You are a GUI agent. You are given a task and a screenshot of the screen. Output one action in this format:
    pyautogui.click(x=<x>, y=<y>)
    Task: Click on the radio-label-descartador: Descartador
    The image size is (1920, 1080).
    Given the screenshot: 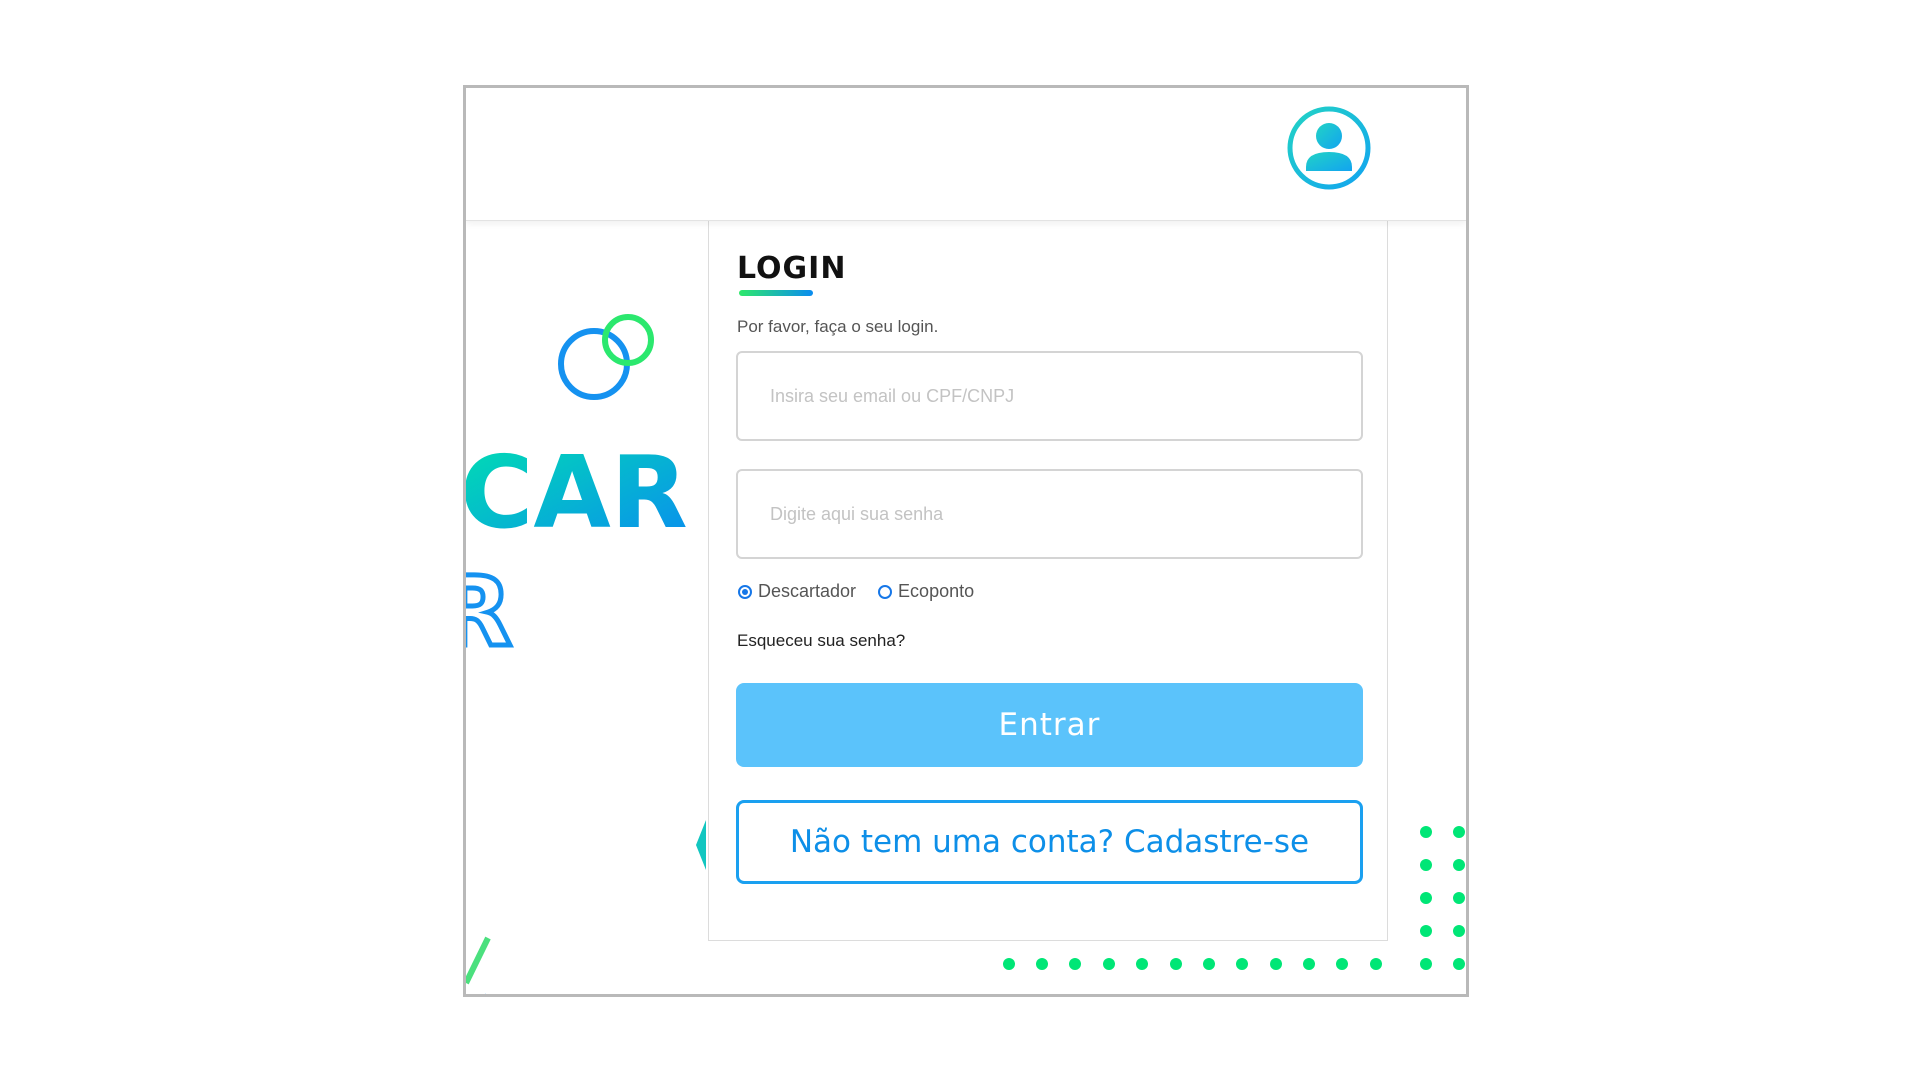 What is the action you would take?
    pyautogui.click(x=807, y=591)
    